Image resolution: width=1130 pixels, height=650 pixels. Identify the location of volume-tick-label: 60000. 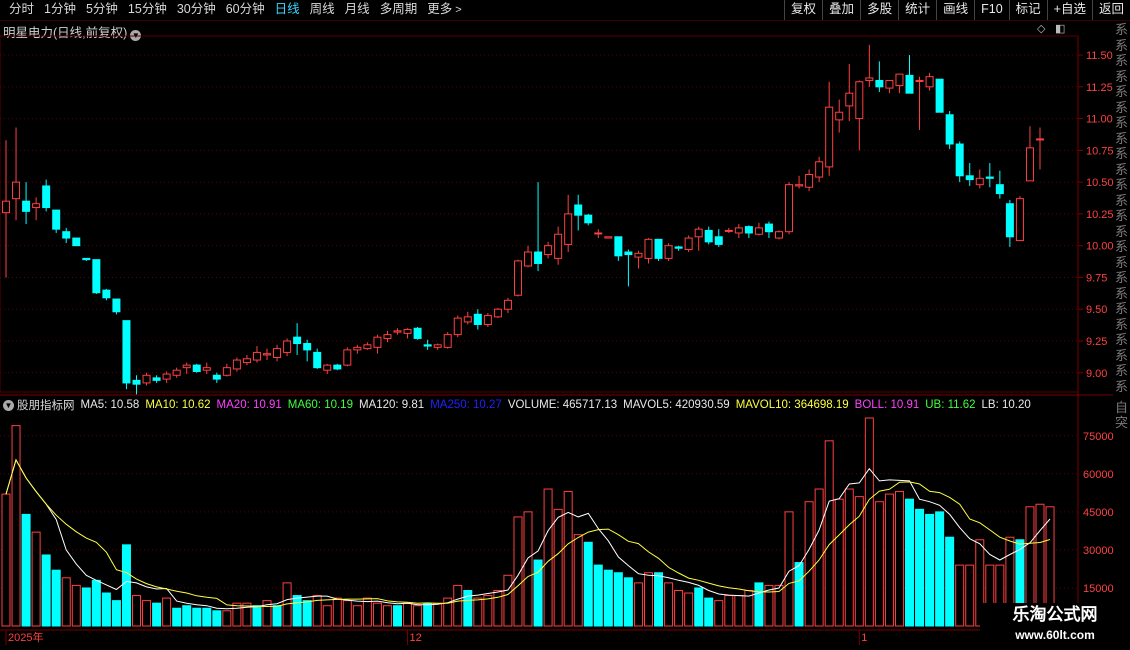
(1098, 475).